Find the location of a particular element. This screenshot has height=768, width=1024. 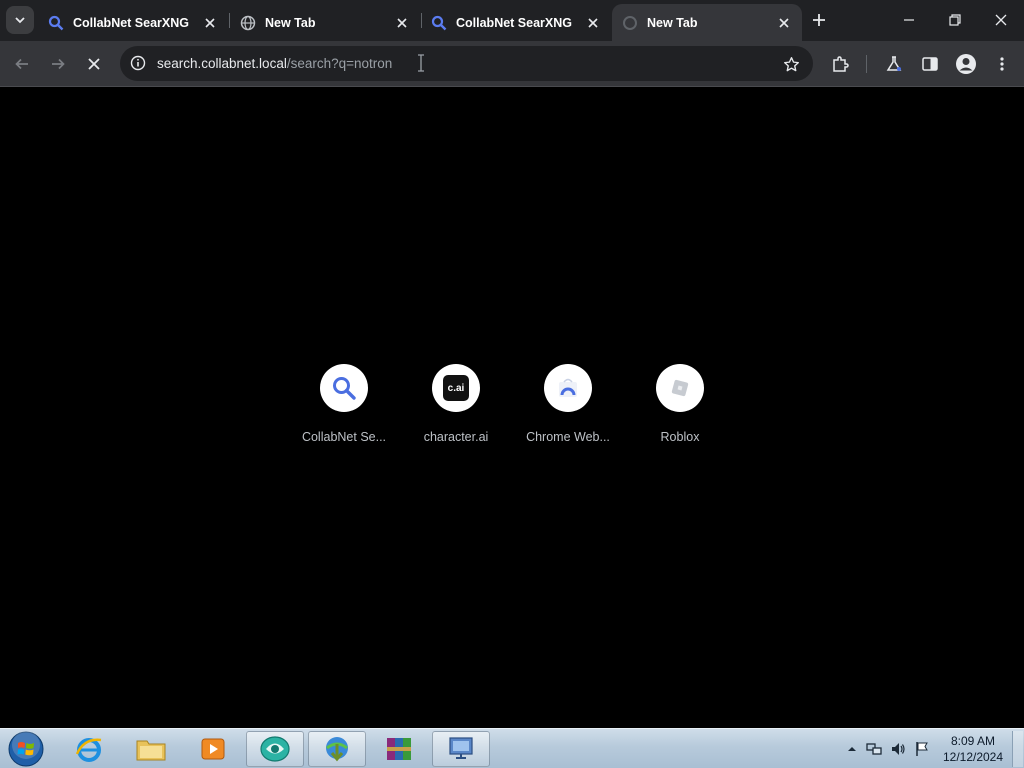

character-ai-logo: c.ai is located at coordinates (456, 388).